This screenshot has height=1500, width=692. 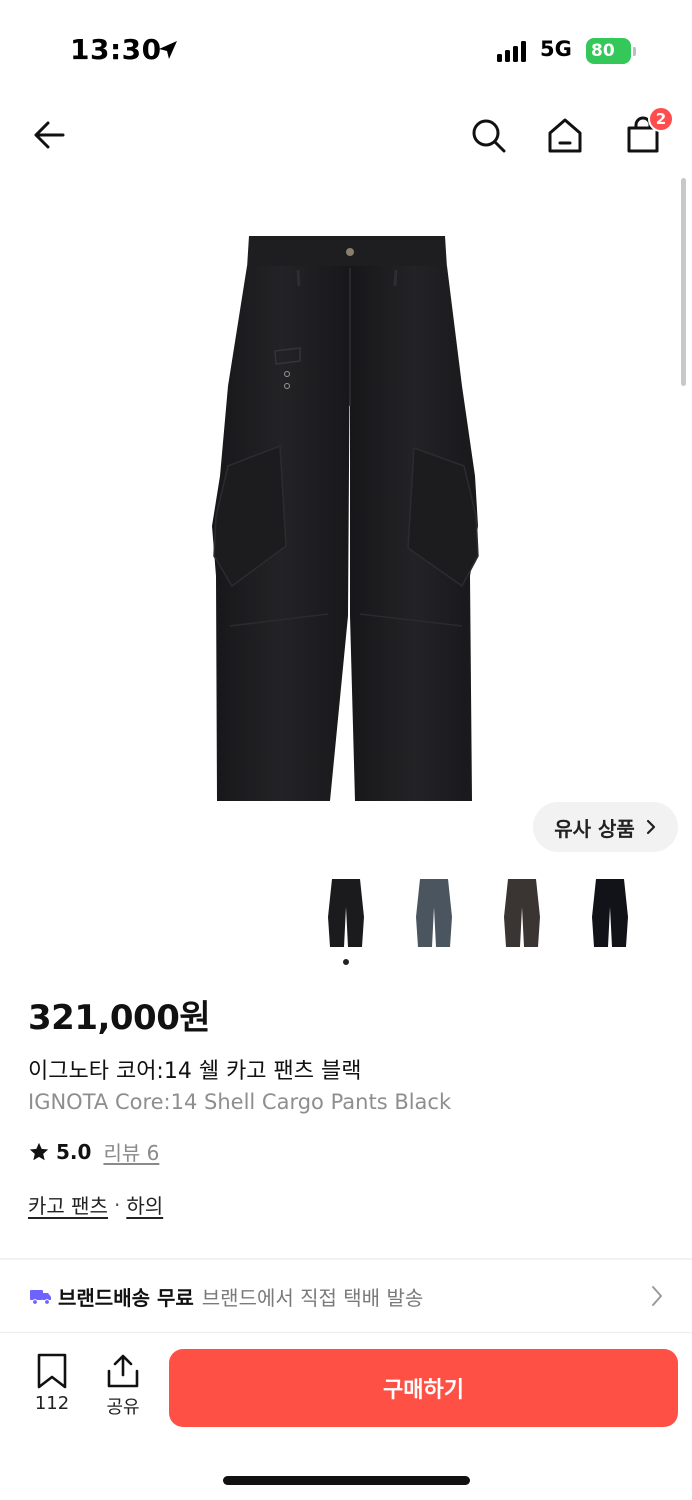 I want to click on share-icon, so click(x=123, y=1371).